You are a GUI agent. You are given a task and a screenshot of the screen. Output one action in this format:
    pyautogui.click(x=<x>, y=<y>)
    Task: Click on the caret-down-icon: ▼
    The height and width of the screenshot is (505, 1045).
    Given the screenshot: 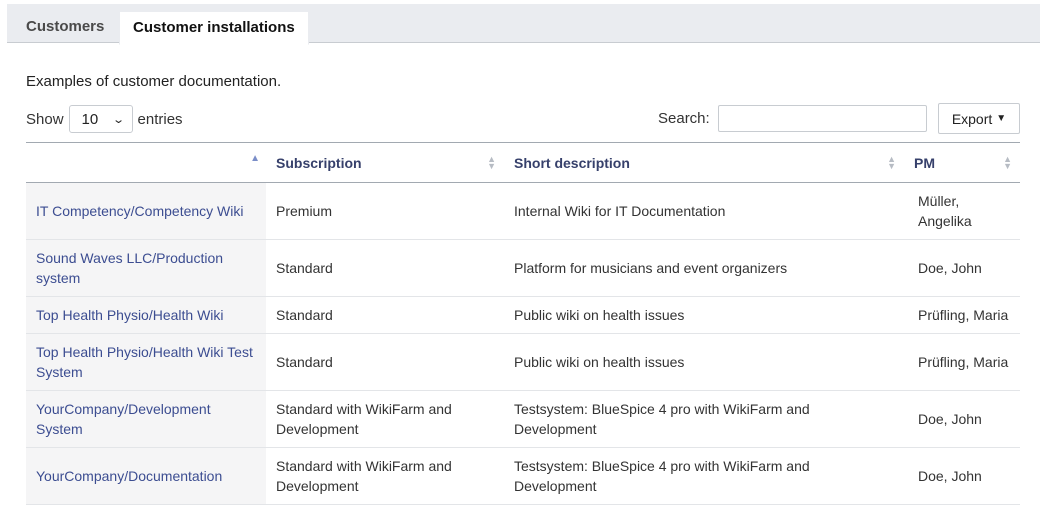 What is the action you would take?
    pyautogui.click(x=1001, y=118)
    